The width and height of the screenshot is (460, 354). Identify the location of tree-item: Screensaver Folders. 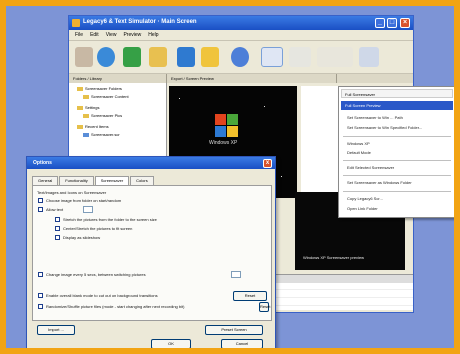
(99, 89).